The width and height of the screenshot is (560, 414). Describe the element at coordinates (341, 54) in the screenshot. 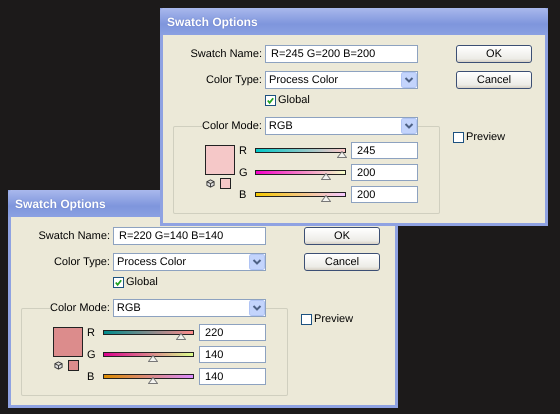

I see `swatch-name-field: R=245 G=200 B=200` at that location.